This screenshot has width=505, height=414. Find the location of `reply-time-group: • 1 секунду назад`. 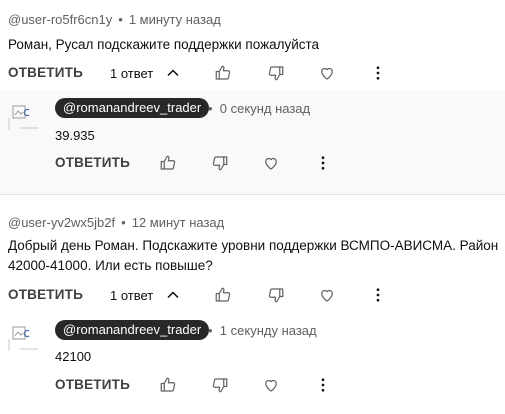

reply-time-group: • 1 секунду назад is located at coordinates (262, 330).